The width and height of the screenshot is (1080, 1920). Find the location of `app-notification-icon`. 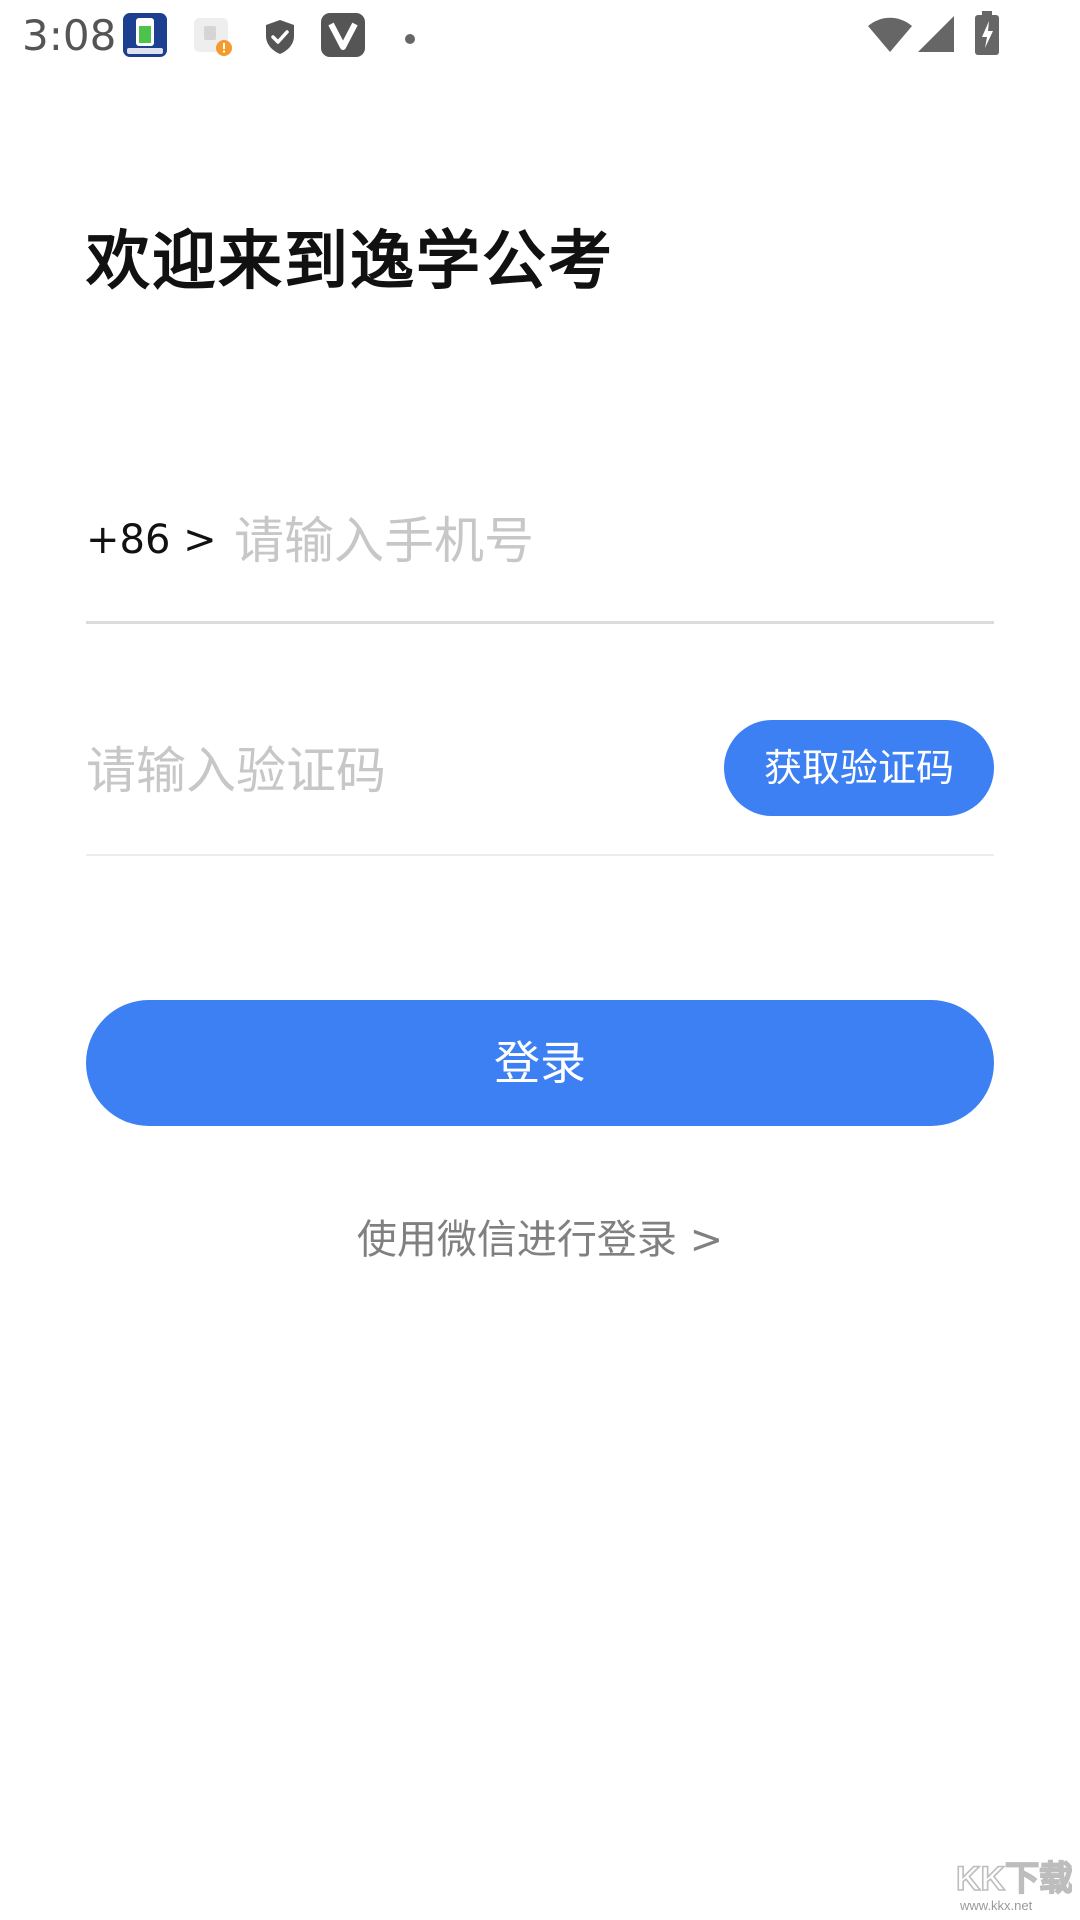

app-notification-icon is located at coordinates (213, 39).